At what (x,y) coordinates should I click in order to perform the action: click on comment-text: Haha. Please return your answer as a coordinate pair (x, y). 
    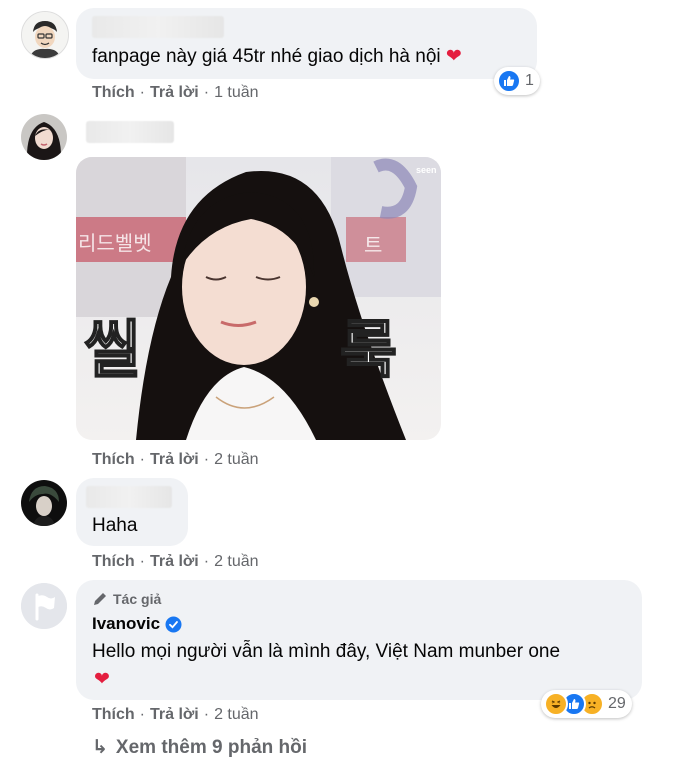
    Looking at the image, I should click on (115, 525).